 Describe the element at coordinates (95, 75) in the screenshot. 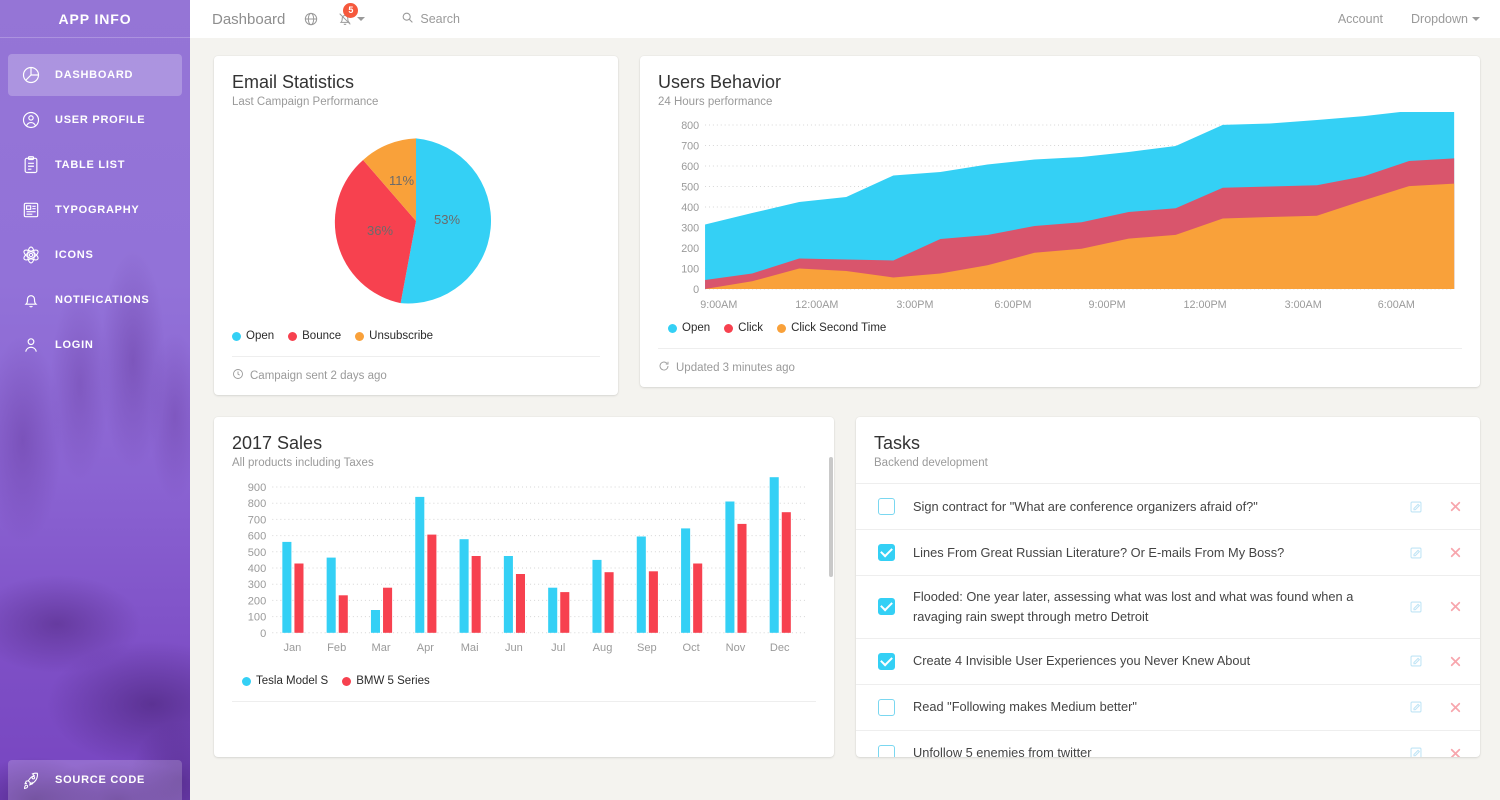

I see `sidebar-item-dashboard: DASHBOARD` at that location.